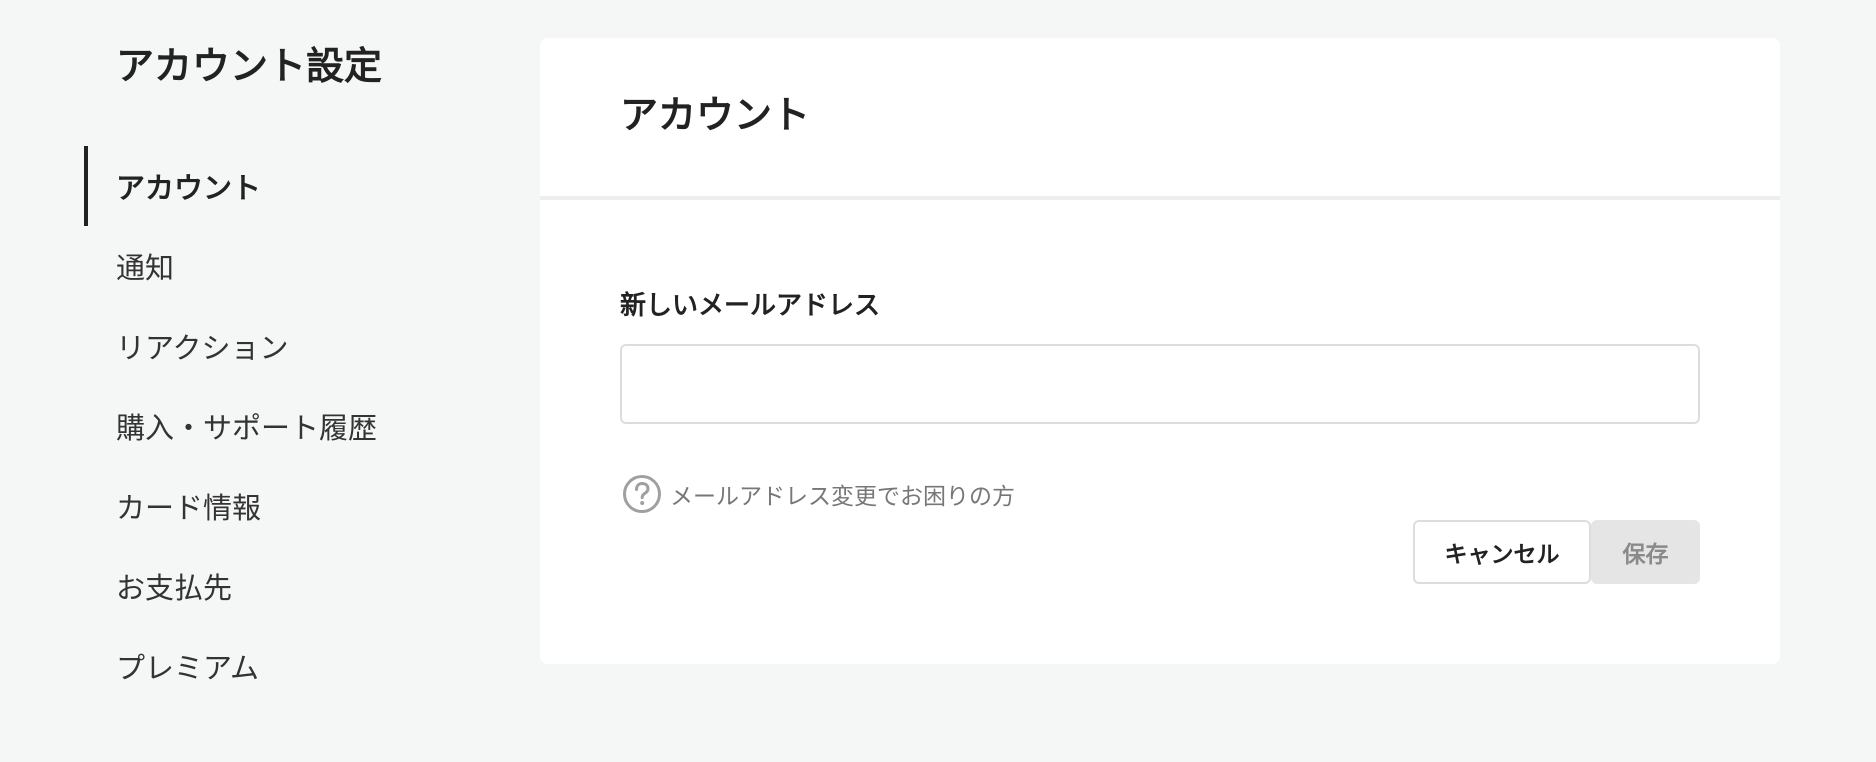  What do you see at coordinates (202, 348) in the screenshot?
I see `nav-item-label: リアクション` at bounding box center [202, 348].